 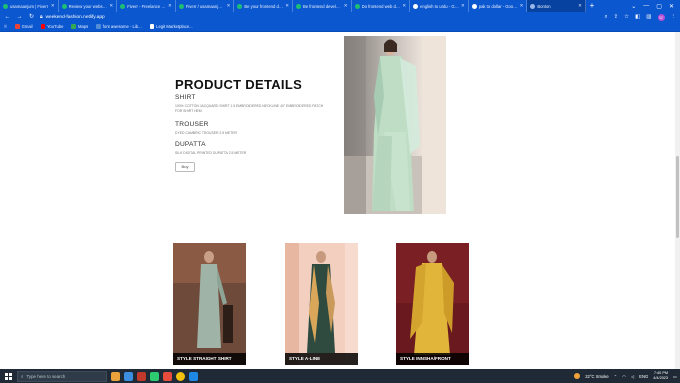 I want to click on chrome-icon, so click(x=180, y=376).